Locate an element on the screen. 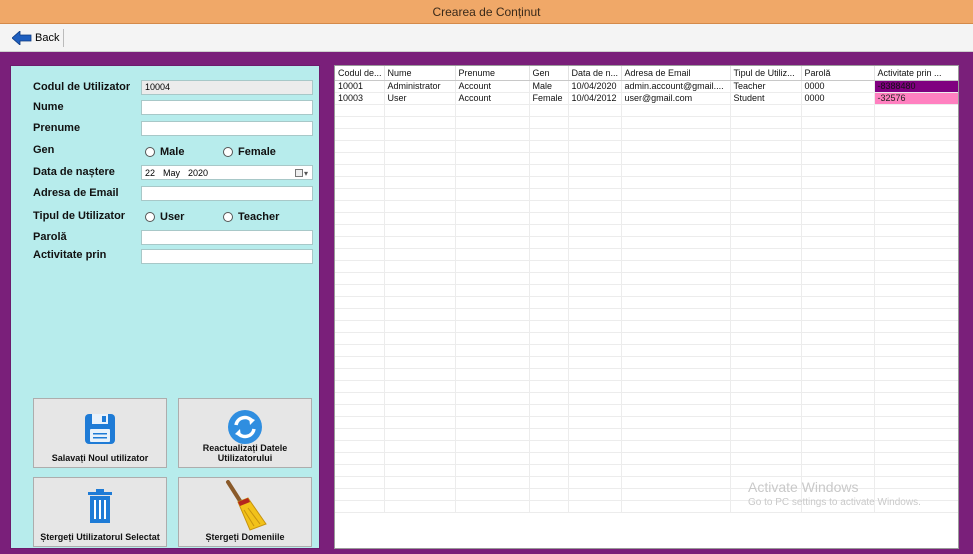 The width and height of the screenshot is (973, 554). table-cell: 10003 is located at coordinates (360, 98).